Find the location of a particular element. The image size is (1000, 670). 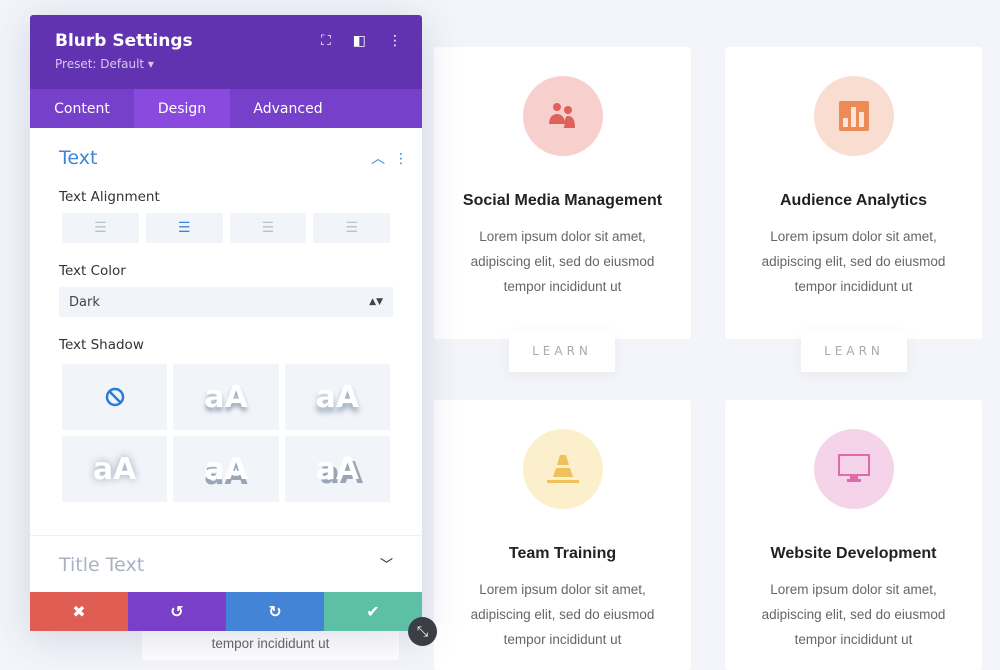

align-justify-icon: ☰ is located at coordinates (351, 228).